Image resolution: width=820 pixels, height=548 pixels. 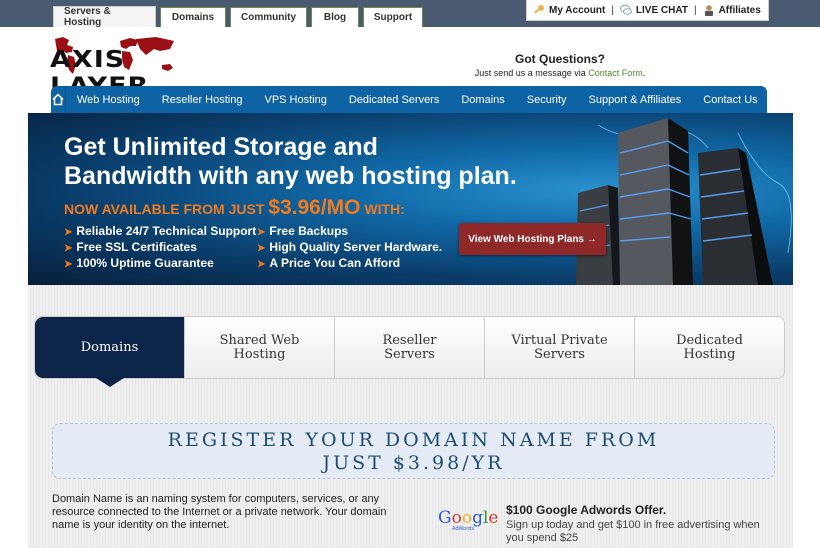 I want to click on nav-web-hosting: Web Hosting, so click(x=108, y=100).